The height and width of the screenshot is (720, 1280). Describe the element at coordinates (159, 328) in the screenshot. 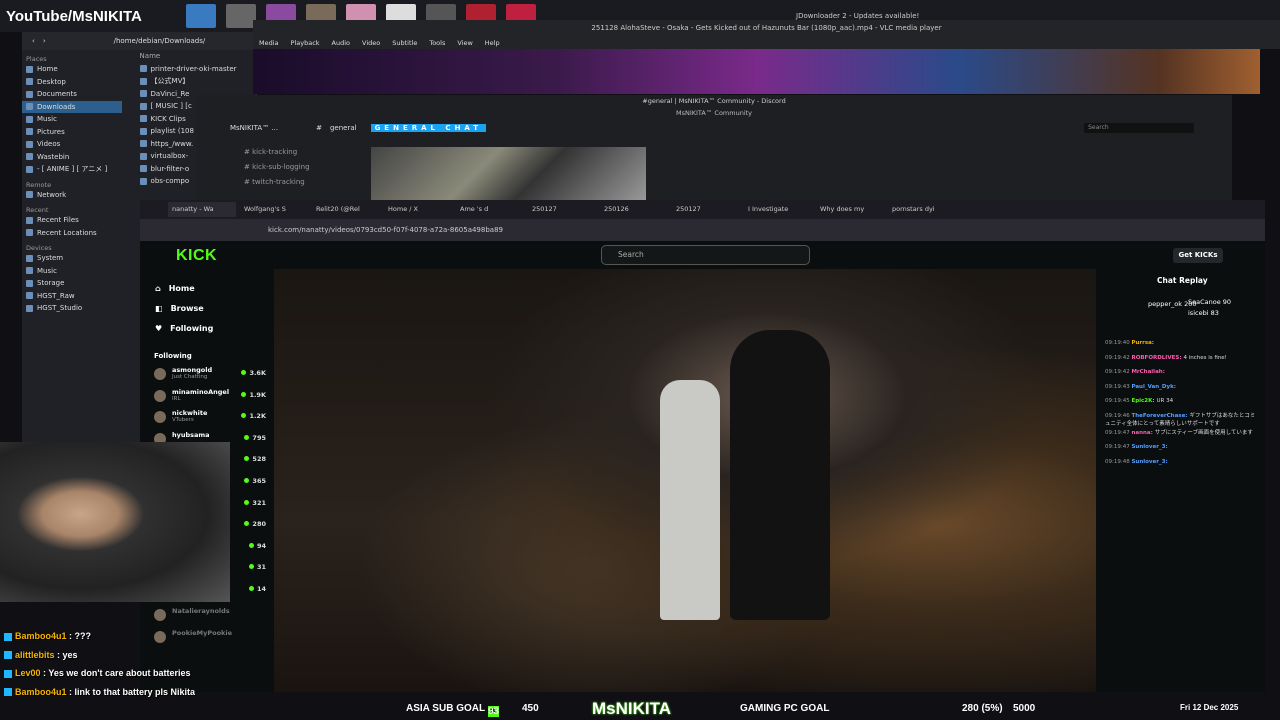

I see `nav-icon: ♥` at that location.